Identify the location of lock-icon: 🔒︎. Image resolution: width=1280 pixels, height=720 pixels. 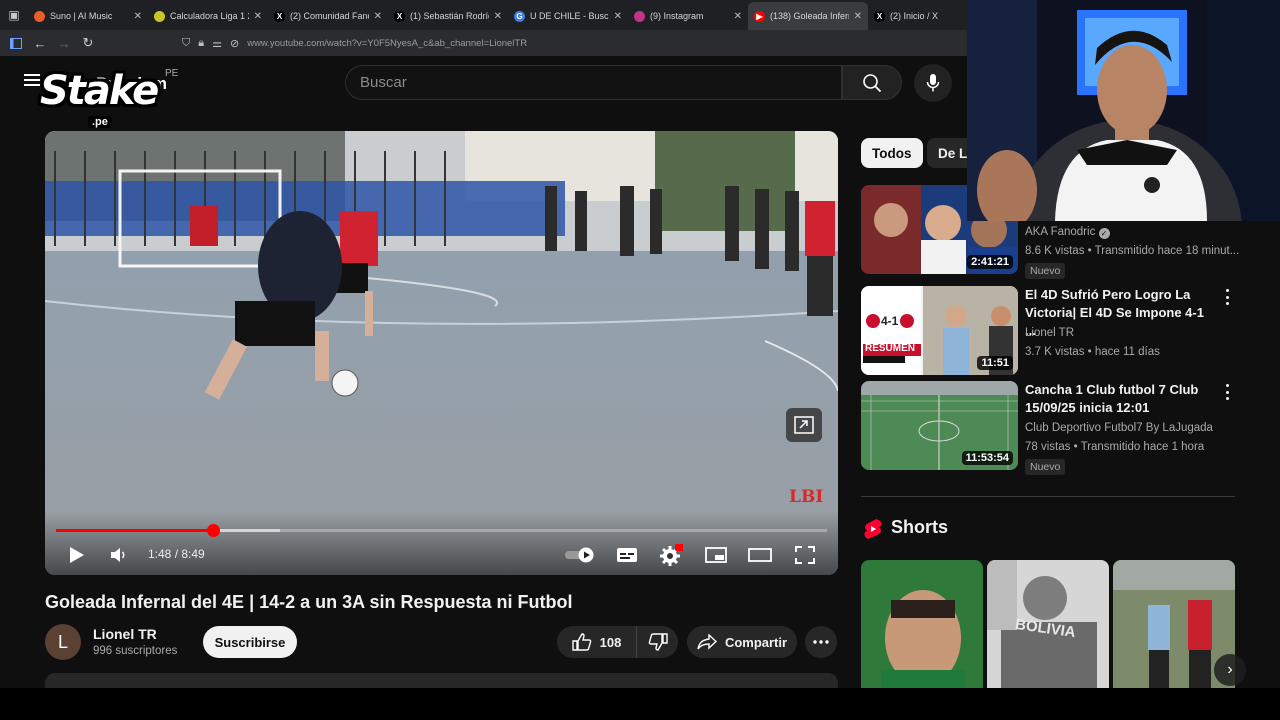
(201, 43).